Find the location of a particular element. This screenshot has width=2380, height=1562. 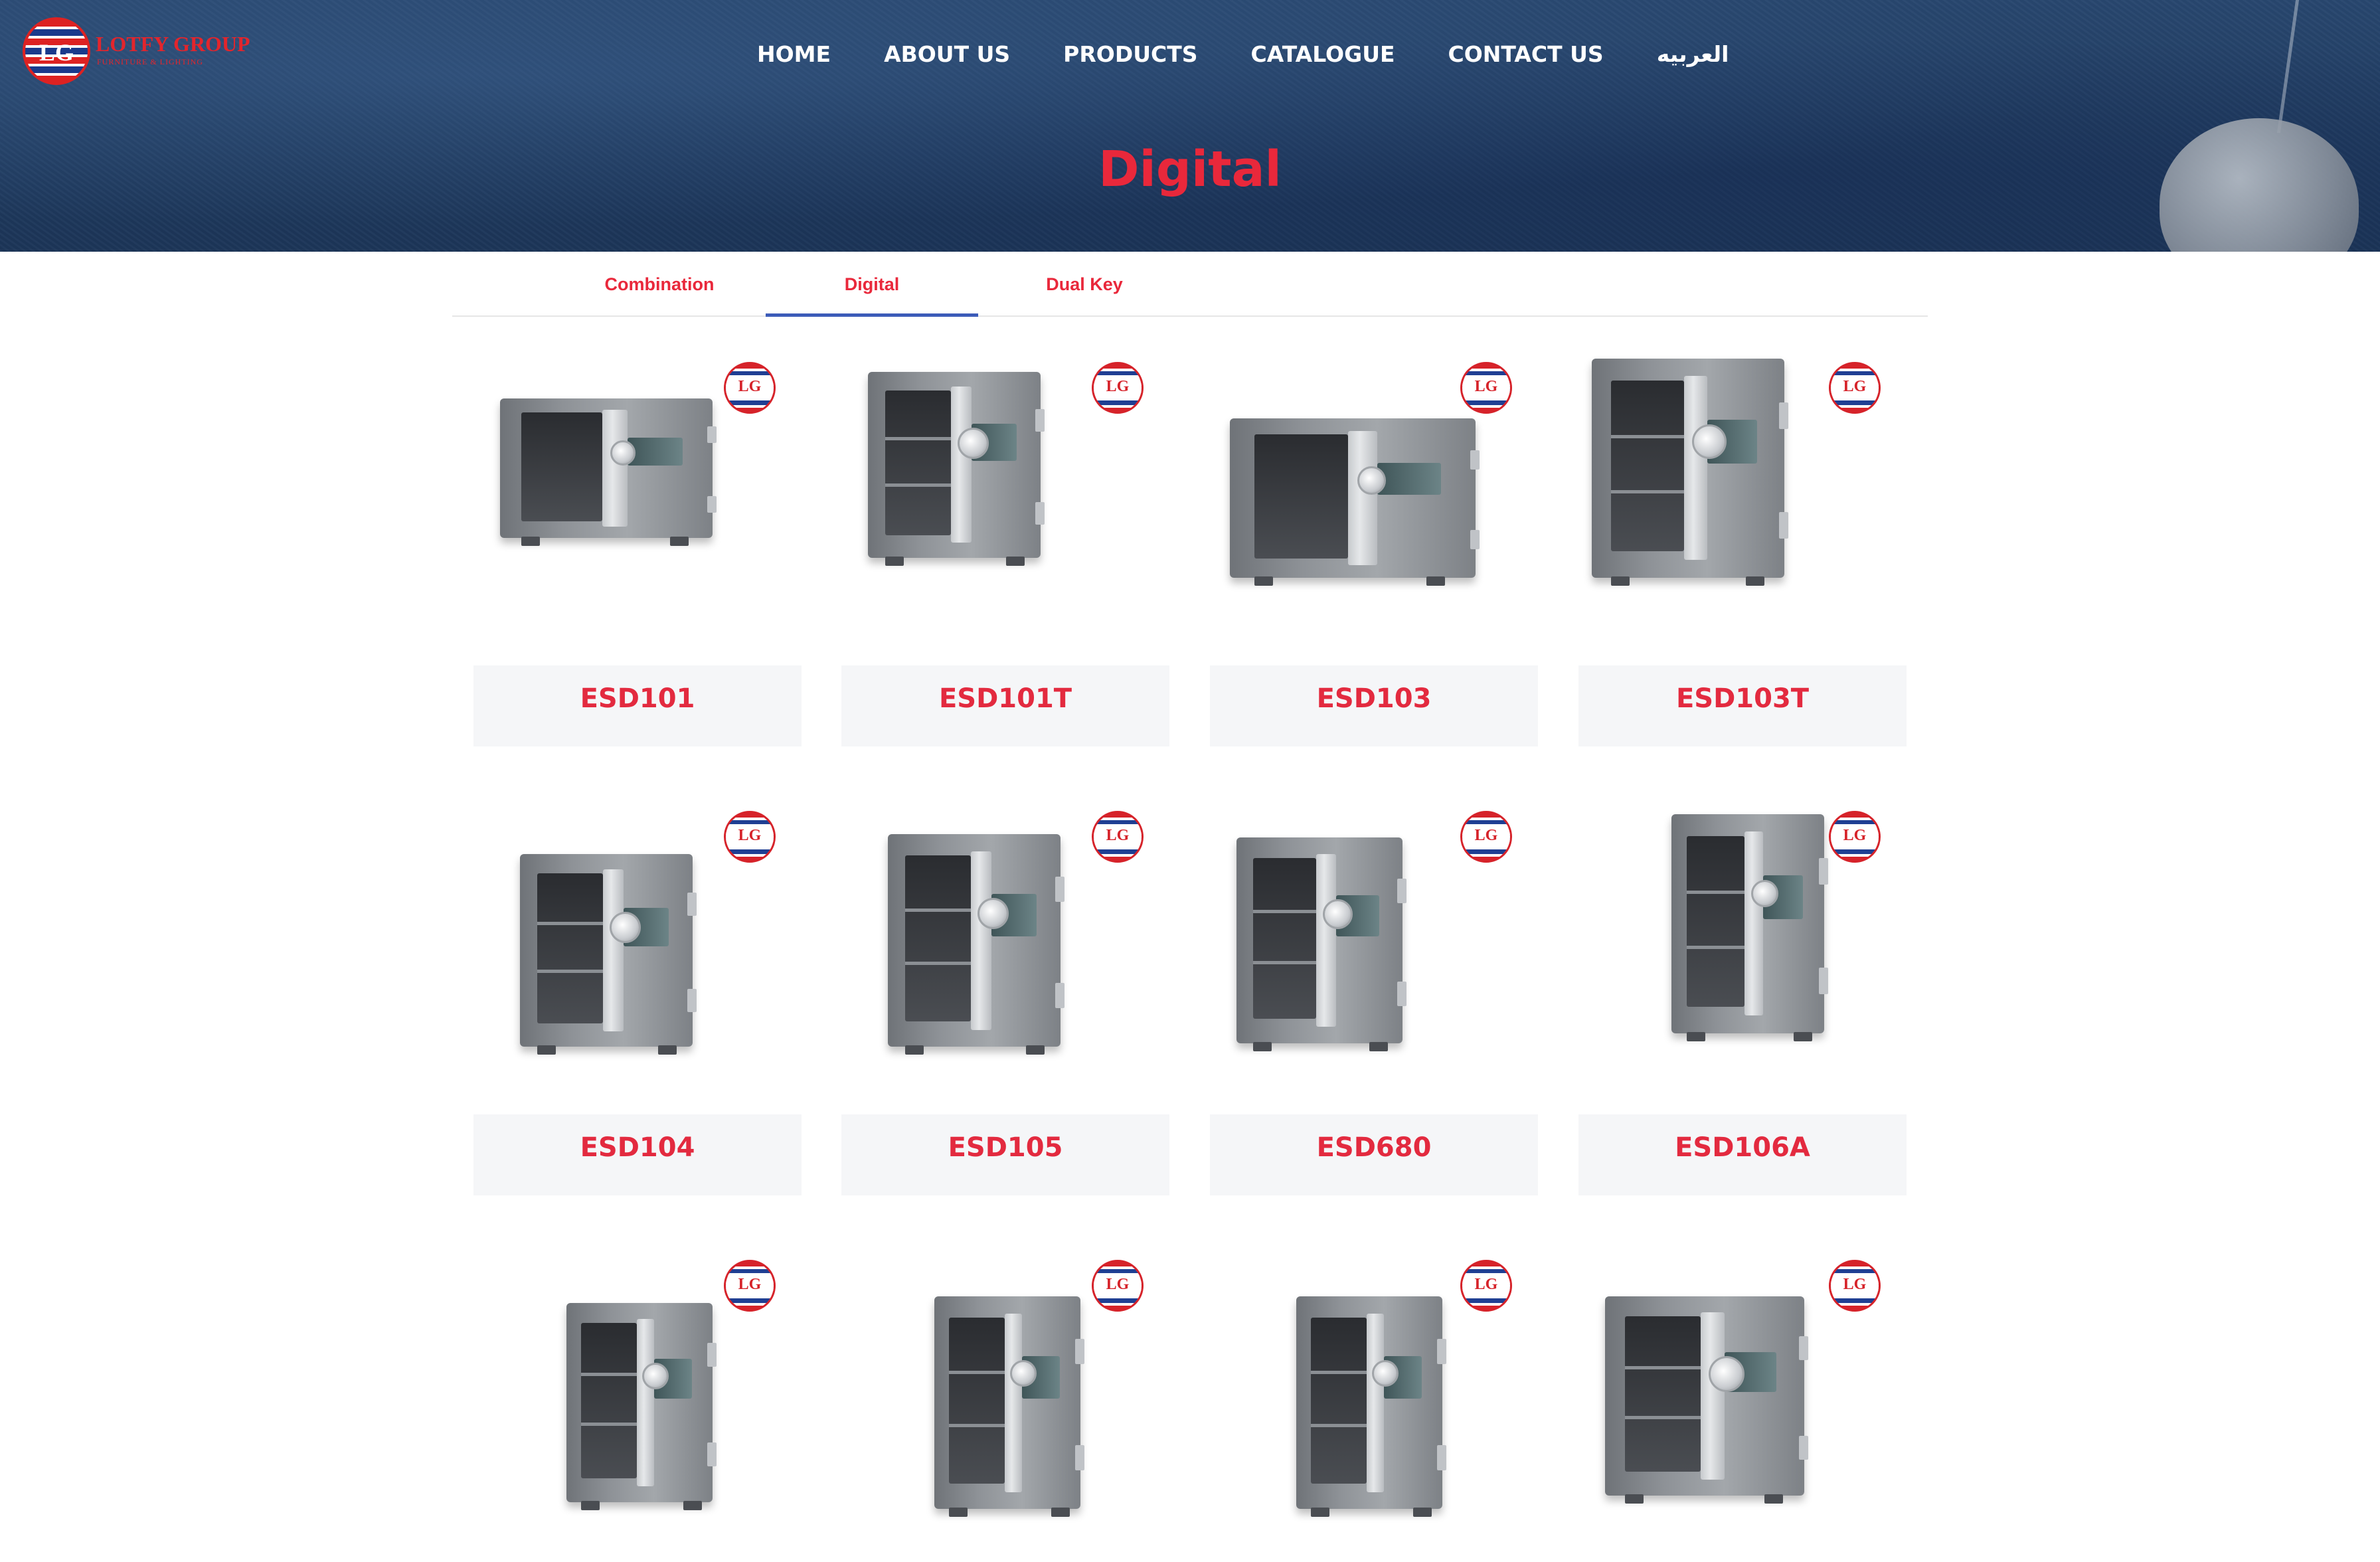

nav-arabic: العربيه is located at coordinates (1693, 54).